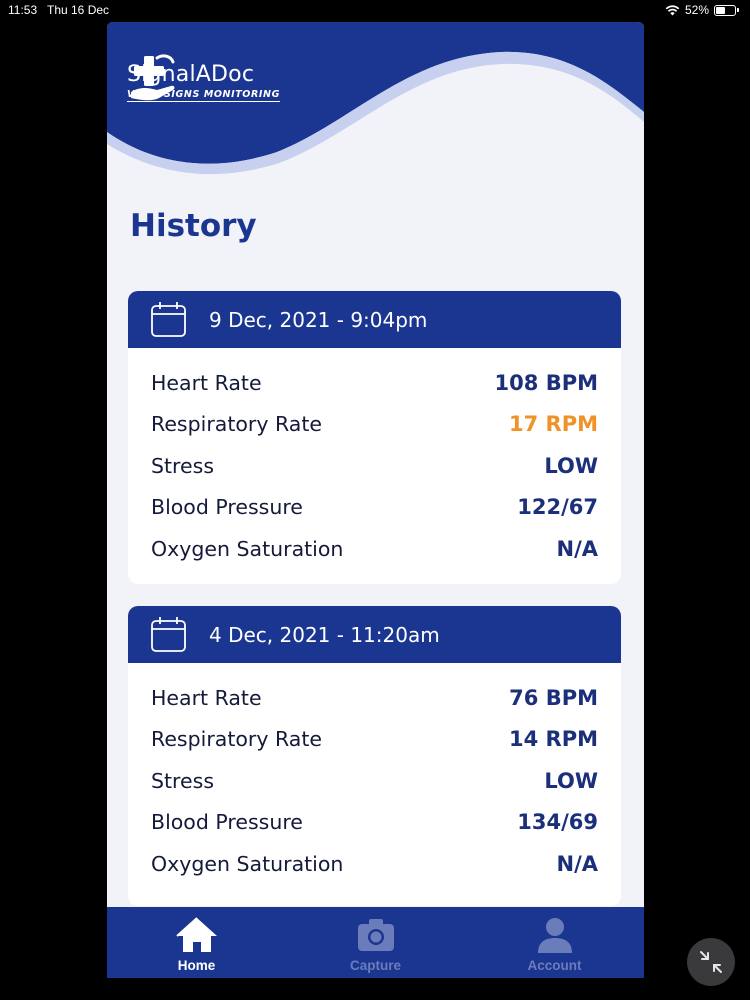  I want to click on tab-label: Capture, so click(375, 965).